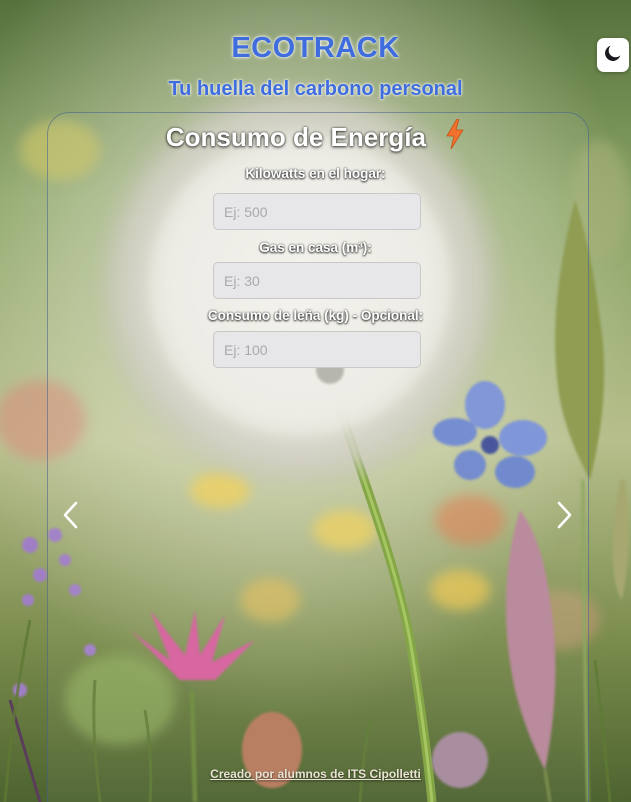 The width and height of the screenshot is (631, 802). Describe the element at coordinates (564, 515) in the screenshot. I see `carousel-next-button` at that location.